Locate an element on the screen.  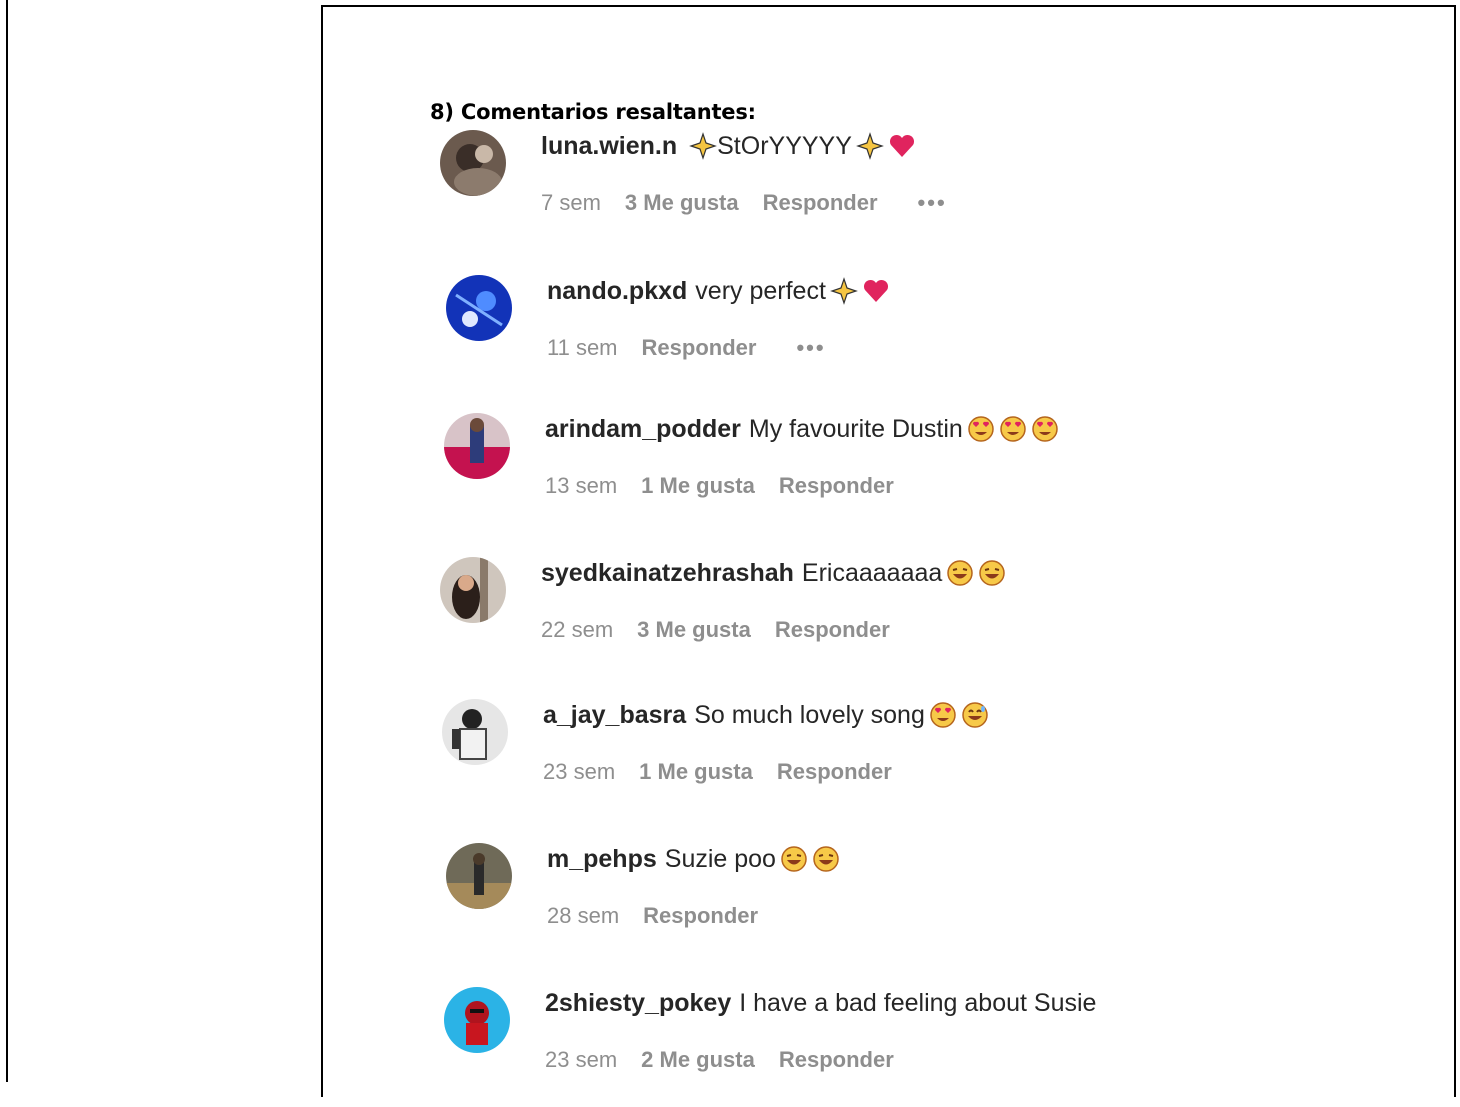
comment-time: 13 sem is located at coordinates (581, 485).